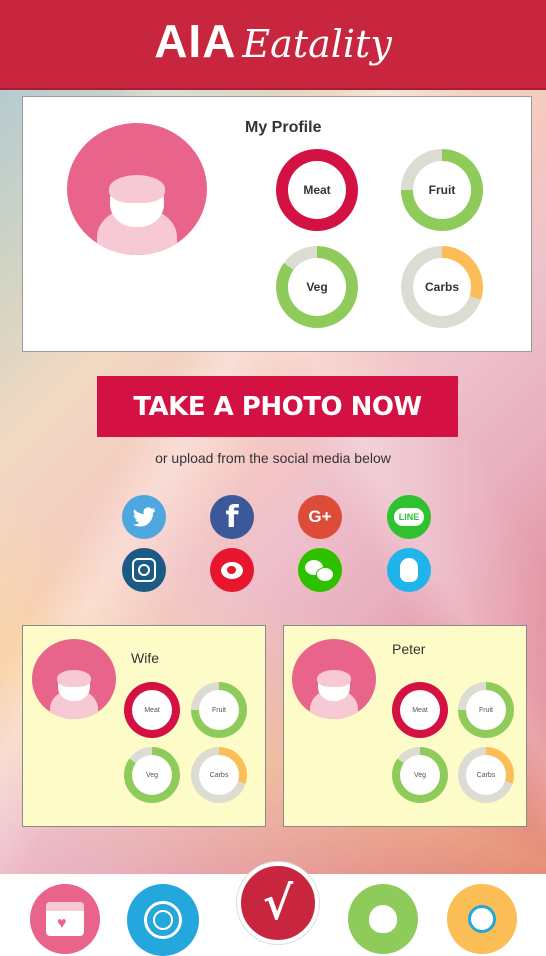 The image size is (546, 956). I want to click on family-card-peter: Peter Meat Fruit Veg Carbs, so click(405, 726).